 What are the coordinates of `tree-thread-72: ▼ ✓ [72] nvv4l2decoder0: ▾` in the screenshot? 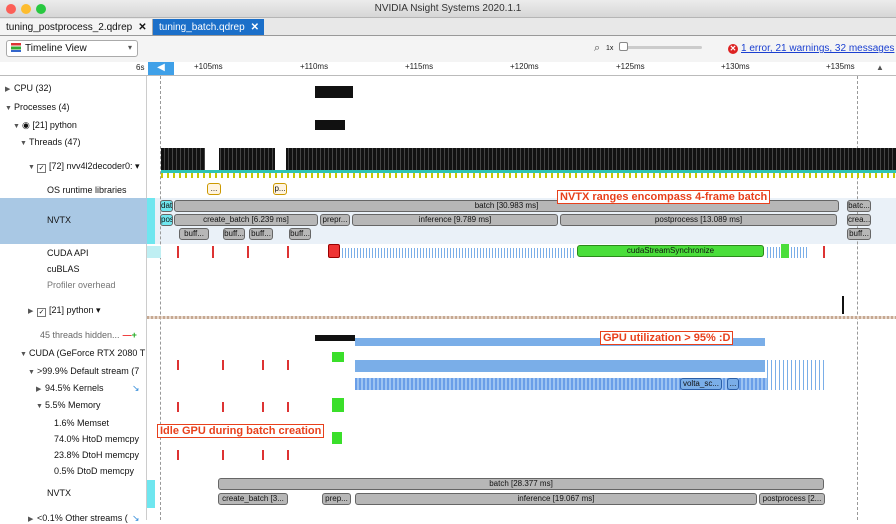 It's located at (73, 167).